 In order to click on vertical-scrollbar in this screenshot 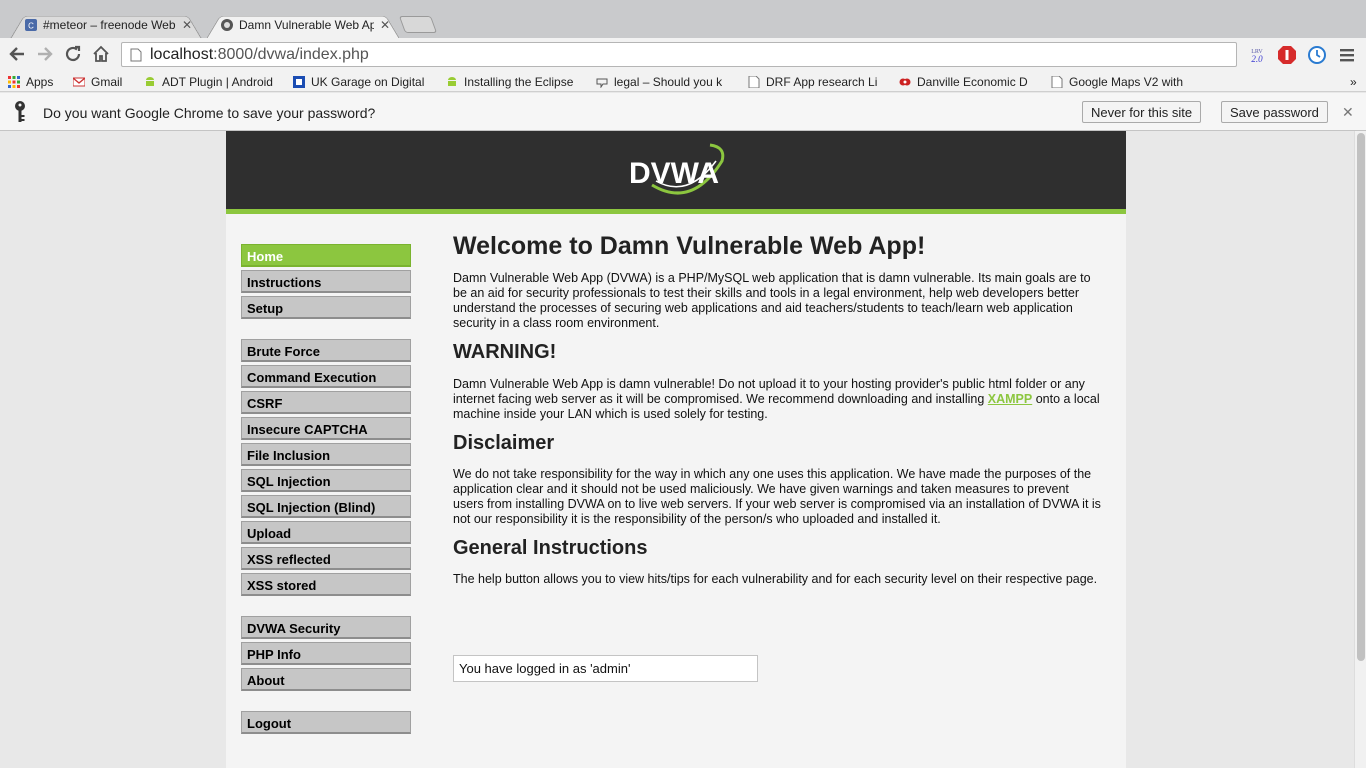, I will do `click(1360, 449)`.